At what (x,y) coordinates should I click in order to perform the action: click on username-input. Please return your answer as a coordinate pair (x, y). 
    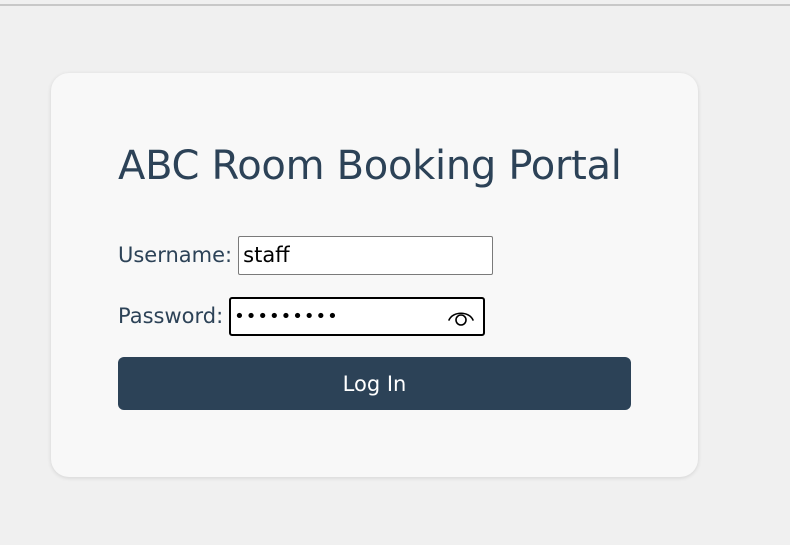
    Looking at the image, I should click on (366, 255).